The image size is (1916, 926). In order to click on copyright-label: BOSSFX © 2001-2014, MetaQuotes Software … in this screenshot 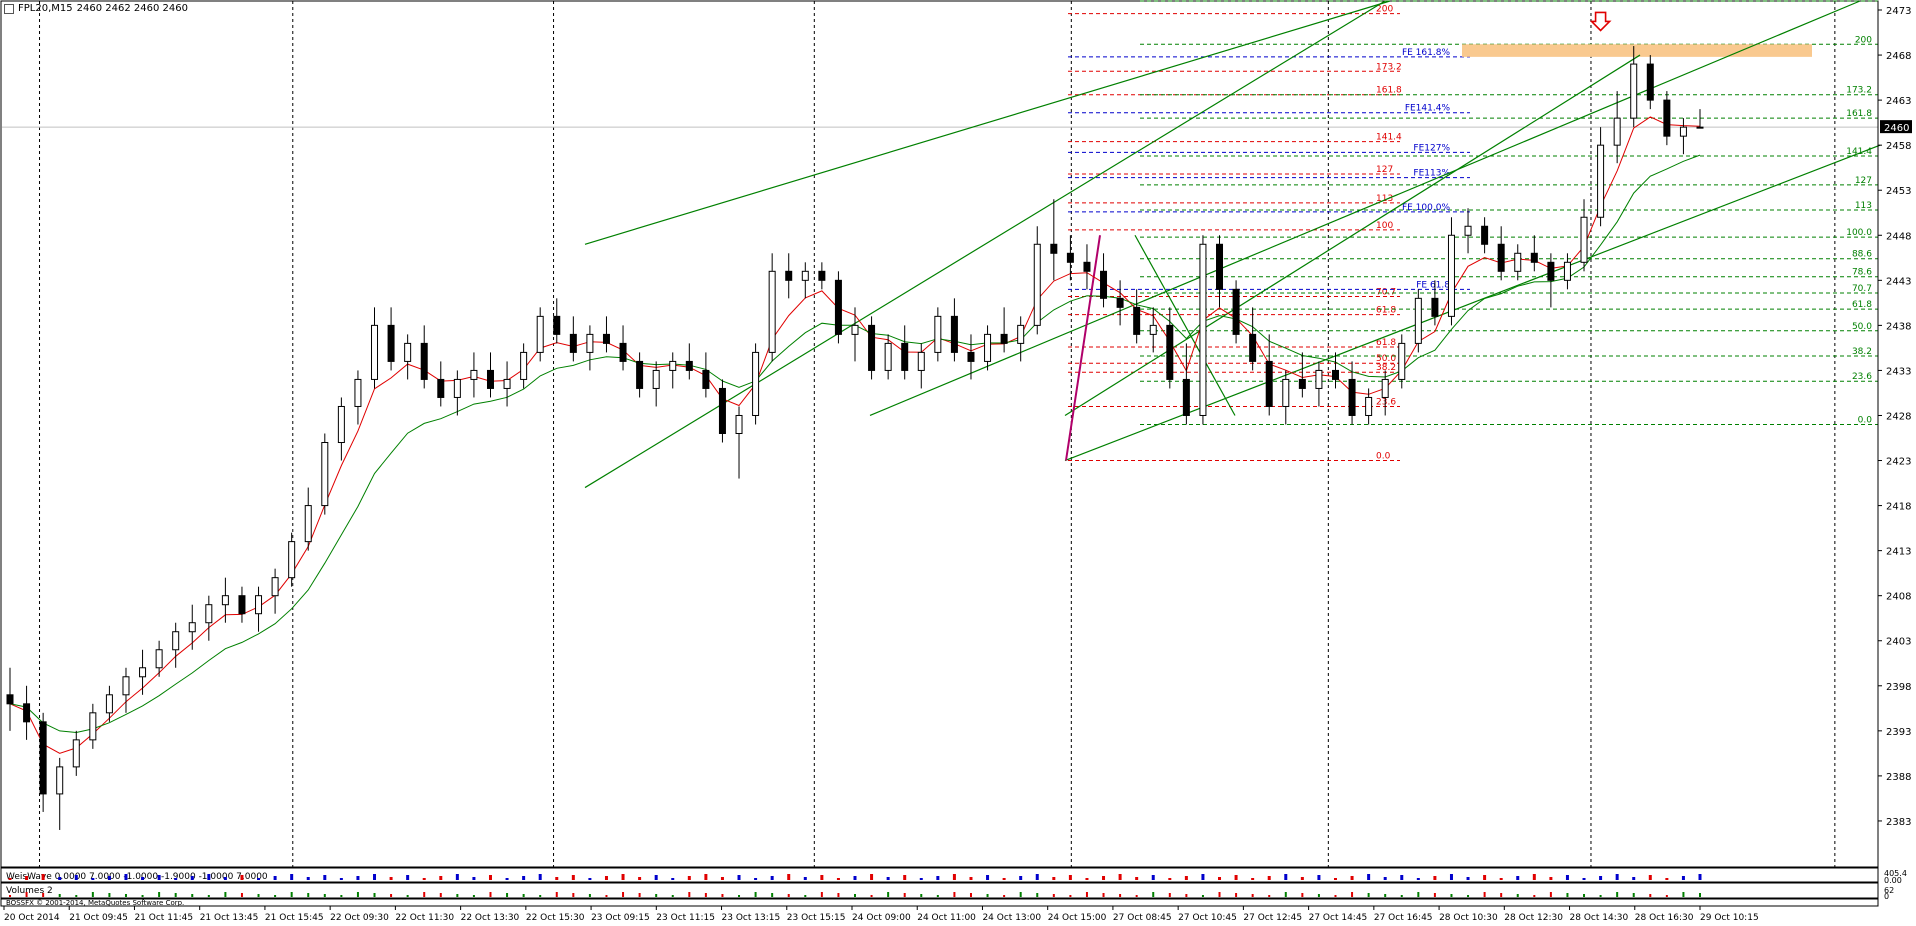, I will do `click(95, 903)`.